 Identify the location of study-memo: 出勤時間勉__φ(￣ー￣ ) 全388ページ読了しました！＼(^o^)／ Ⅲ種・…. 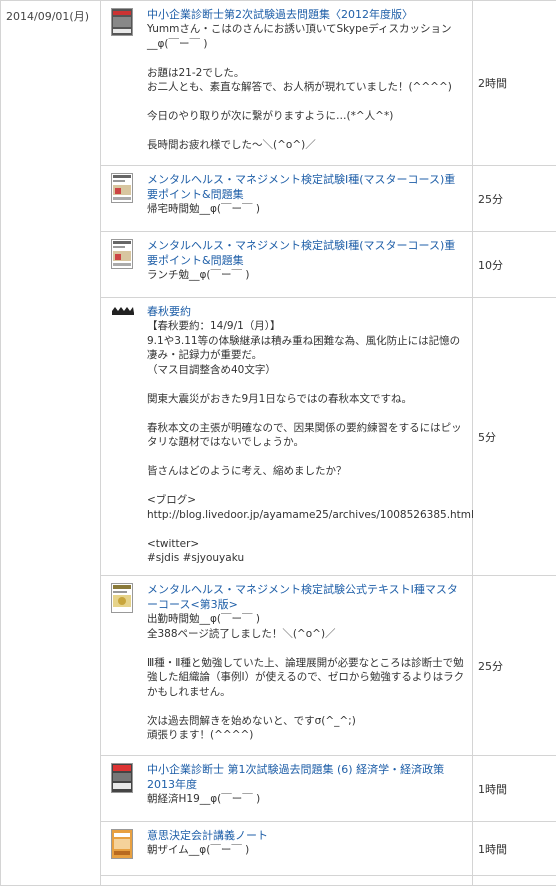
(306, 677).